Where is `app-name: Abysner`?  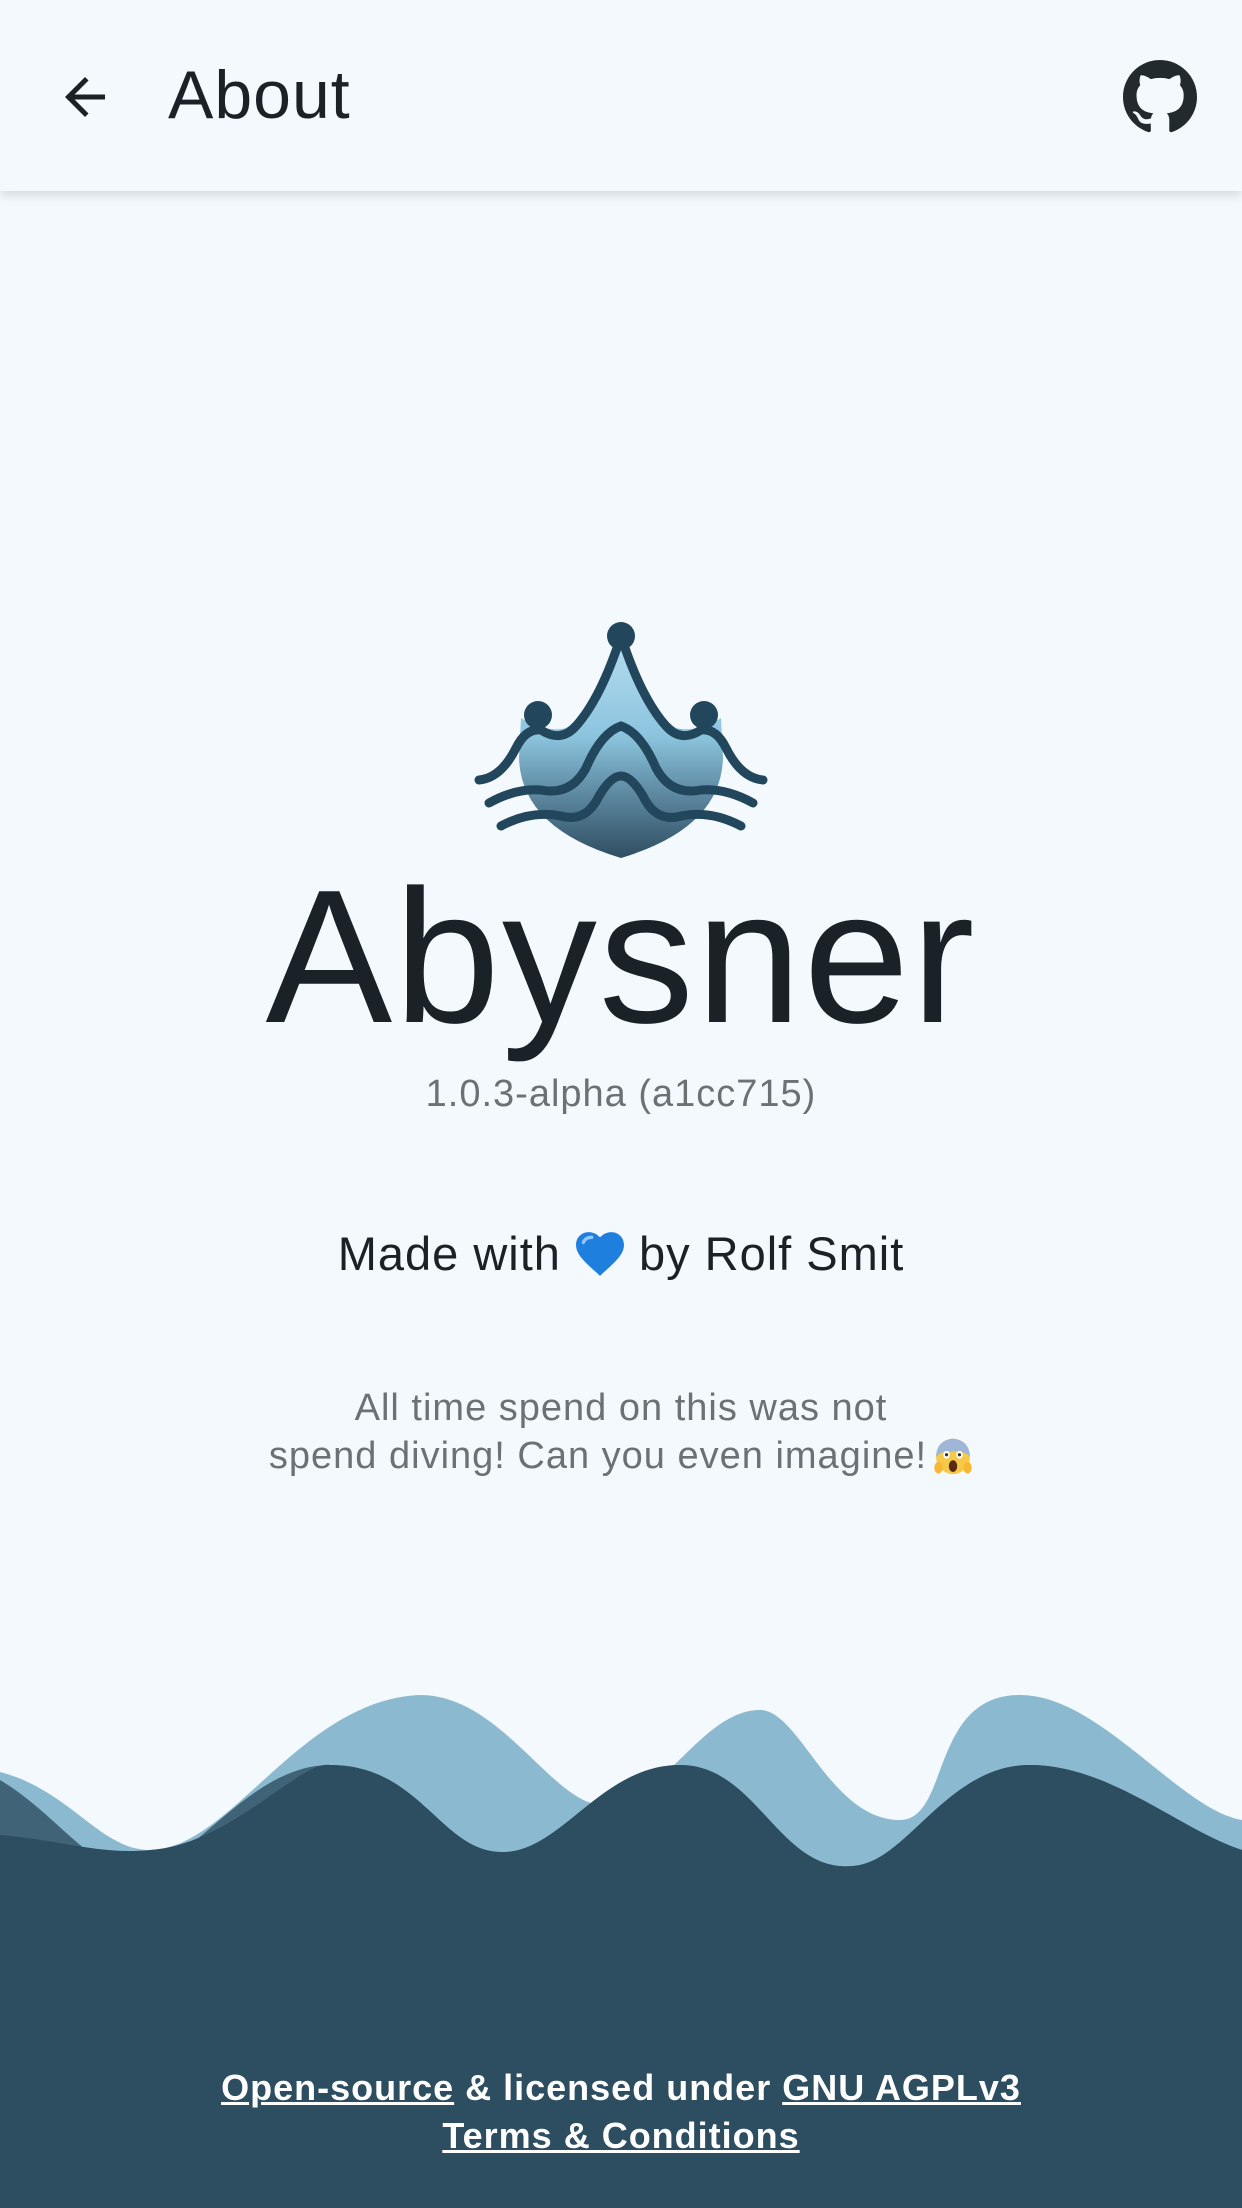
app-name: Abysner is located at coordinates (621, 957).